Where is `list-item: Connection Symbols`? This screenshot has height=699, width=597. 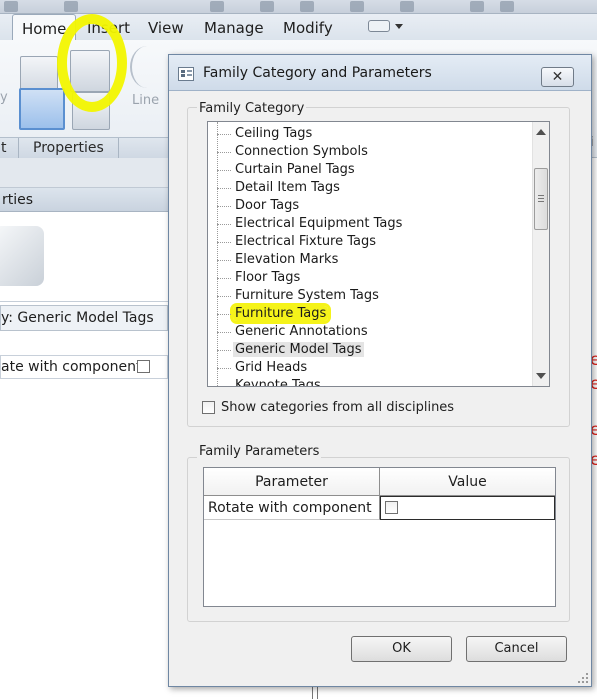 list-item: Connection Symbols is located at coordinates (293, 152).